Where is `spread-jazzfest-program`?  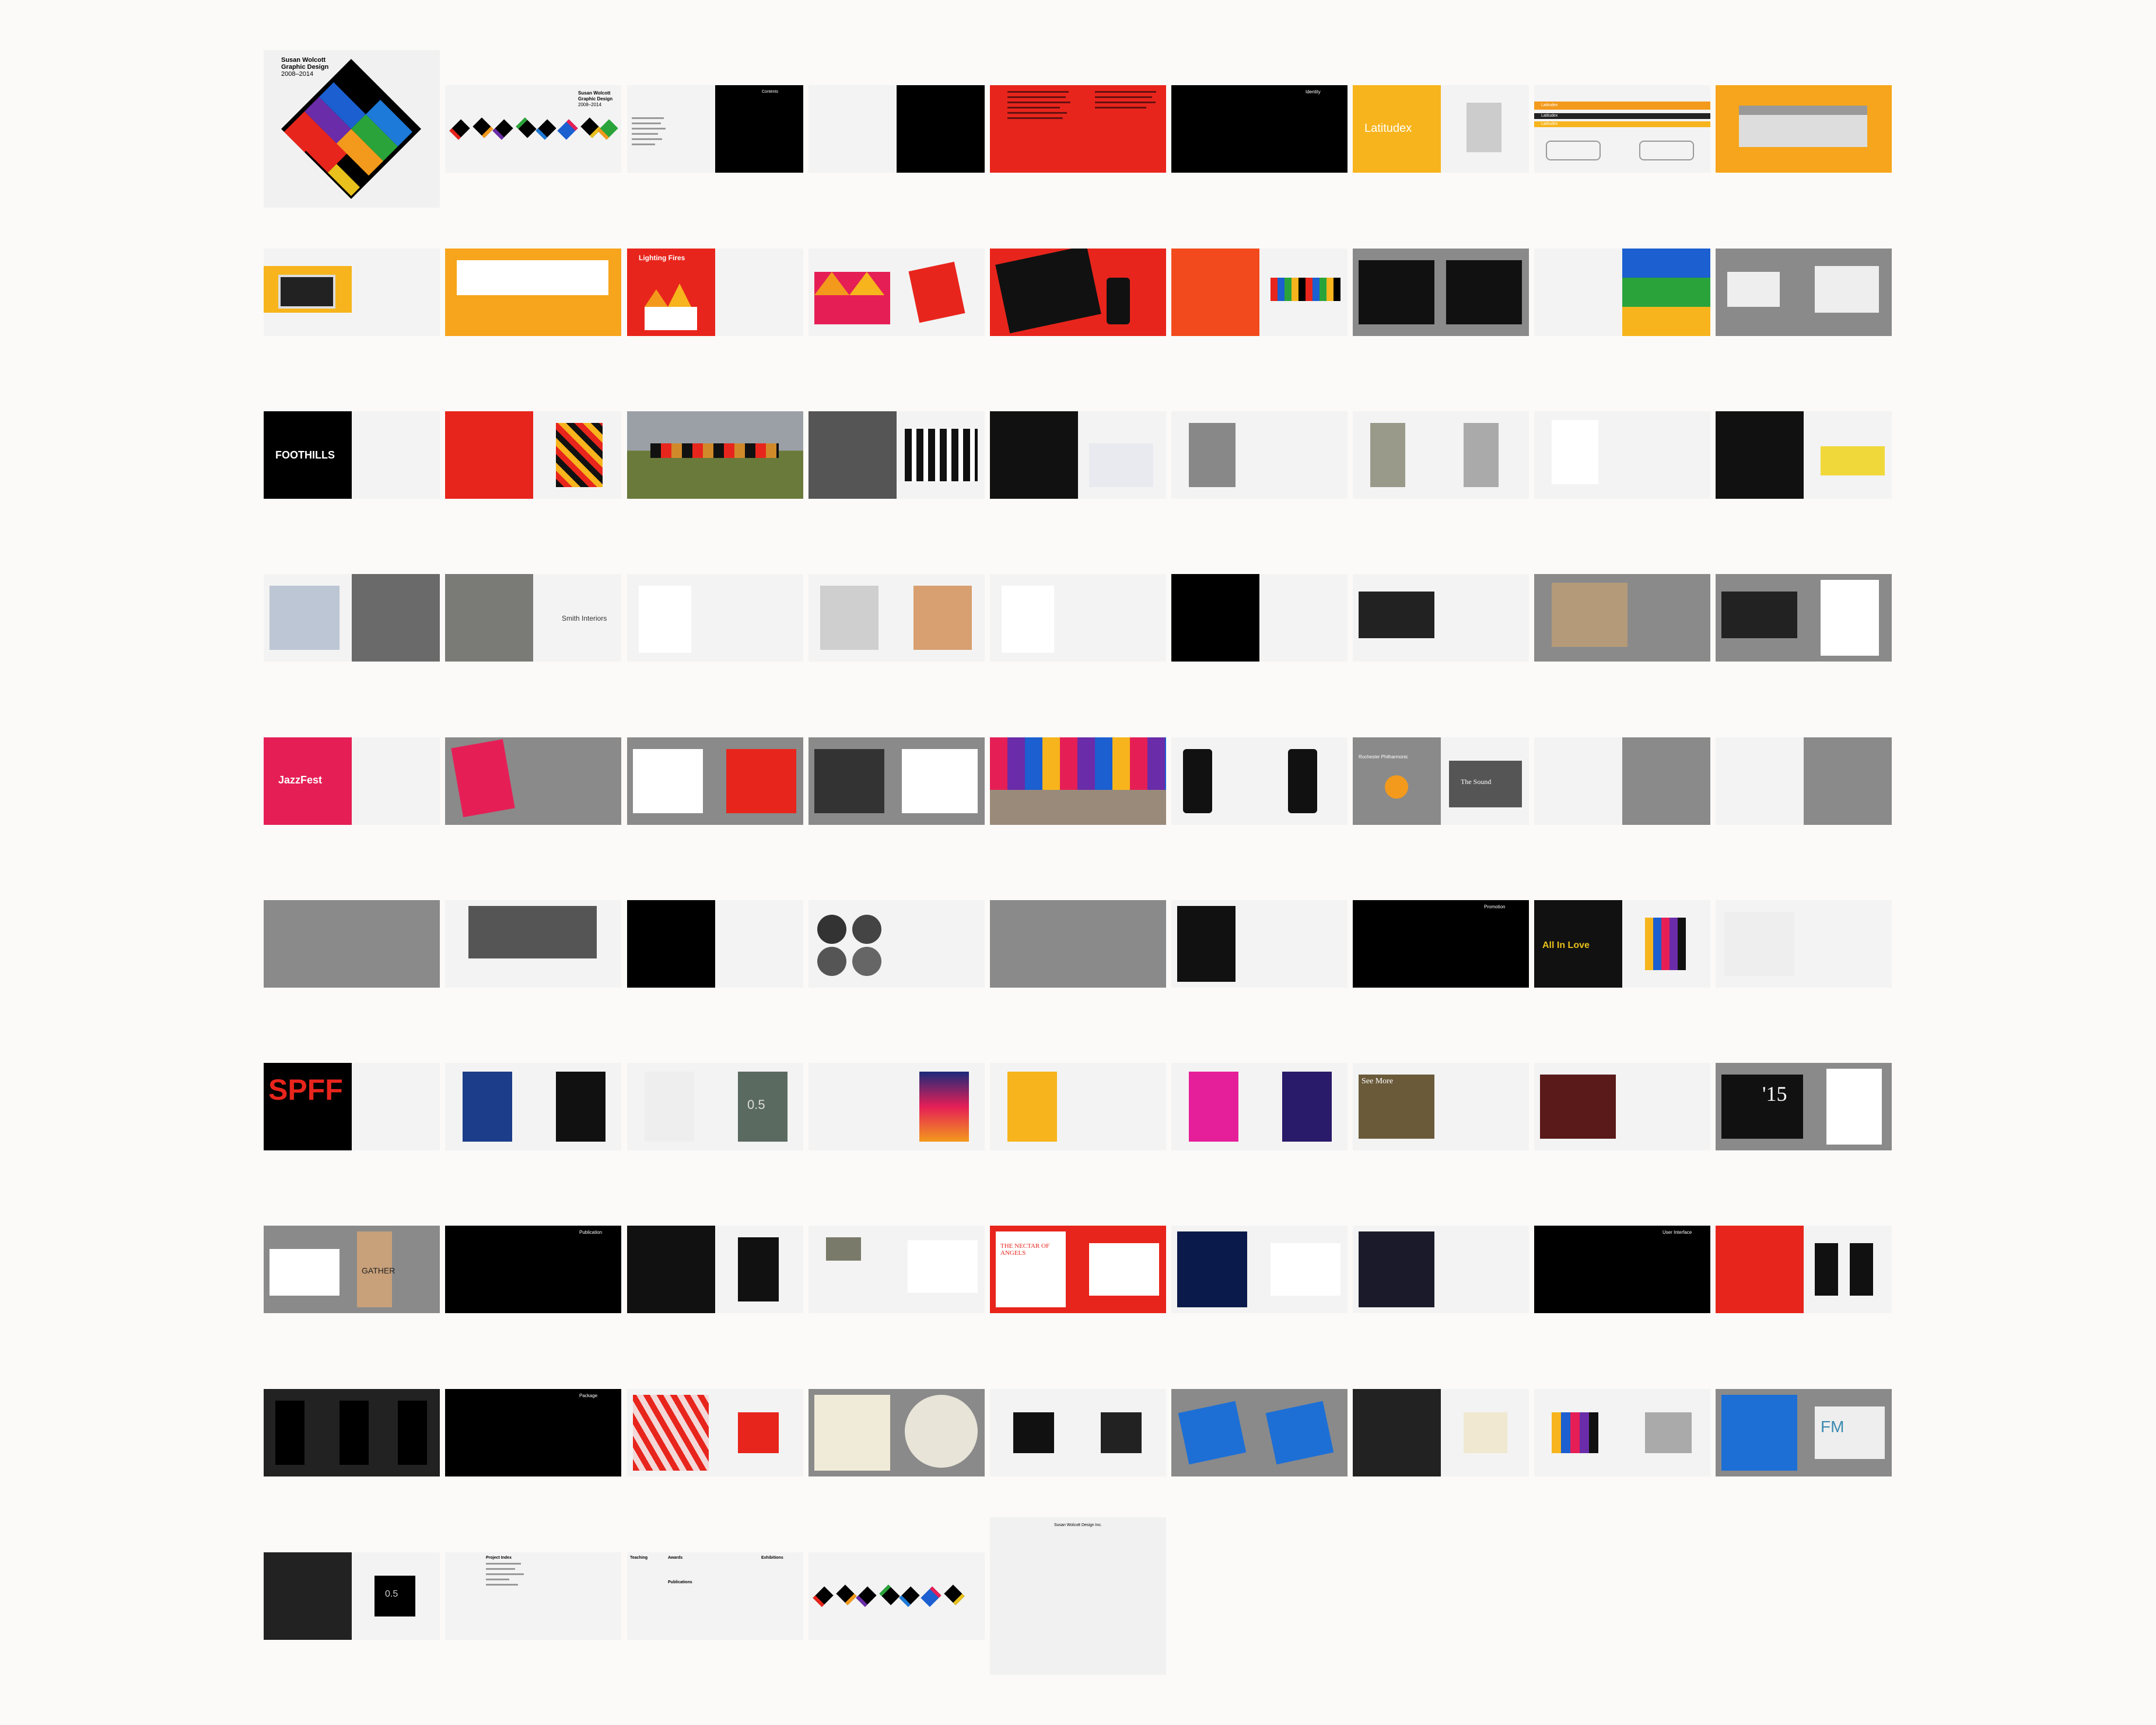 spread-jazzfest-program is located at coordinates (715, 781).